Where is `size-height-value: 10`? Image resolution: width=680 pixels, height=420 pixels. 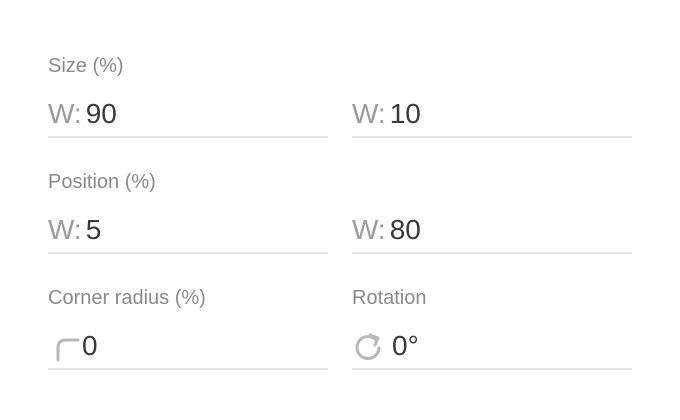
size-height-value: 10 is located at coordinates (405, 114).